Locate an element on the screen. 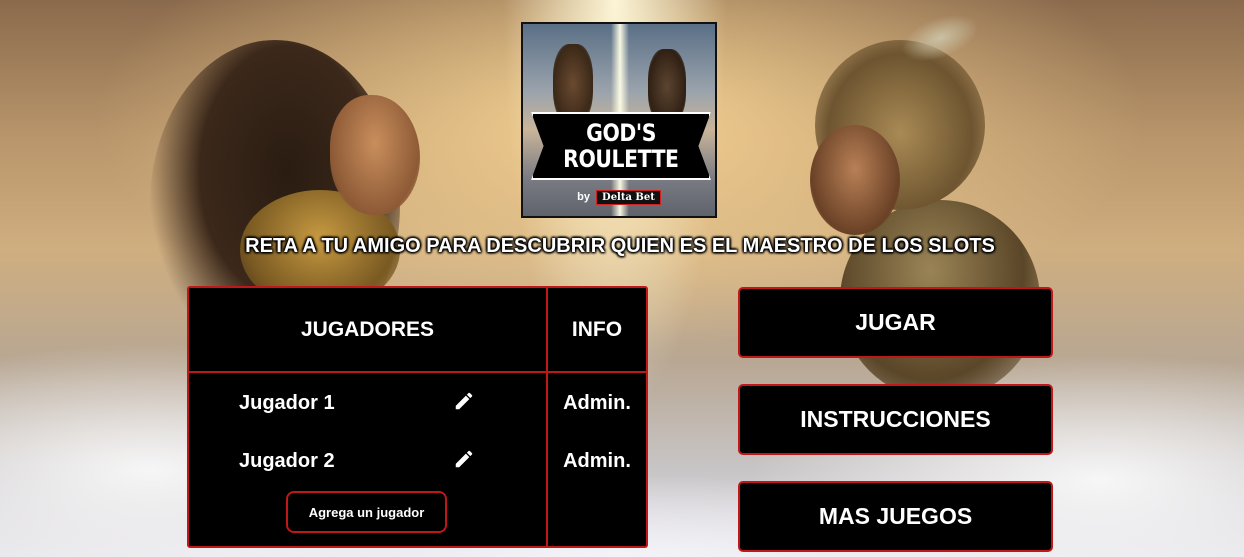 The image size is (1244, 557). game-logo: GOD'S ROULETTE by Delta Bet is located at coordinates (619, 120).